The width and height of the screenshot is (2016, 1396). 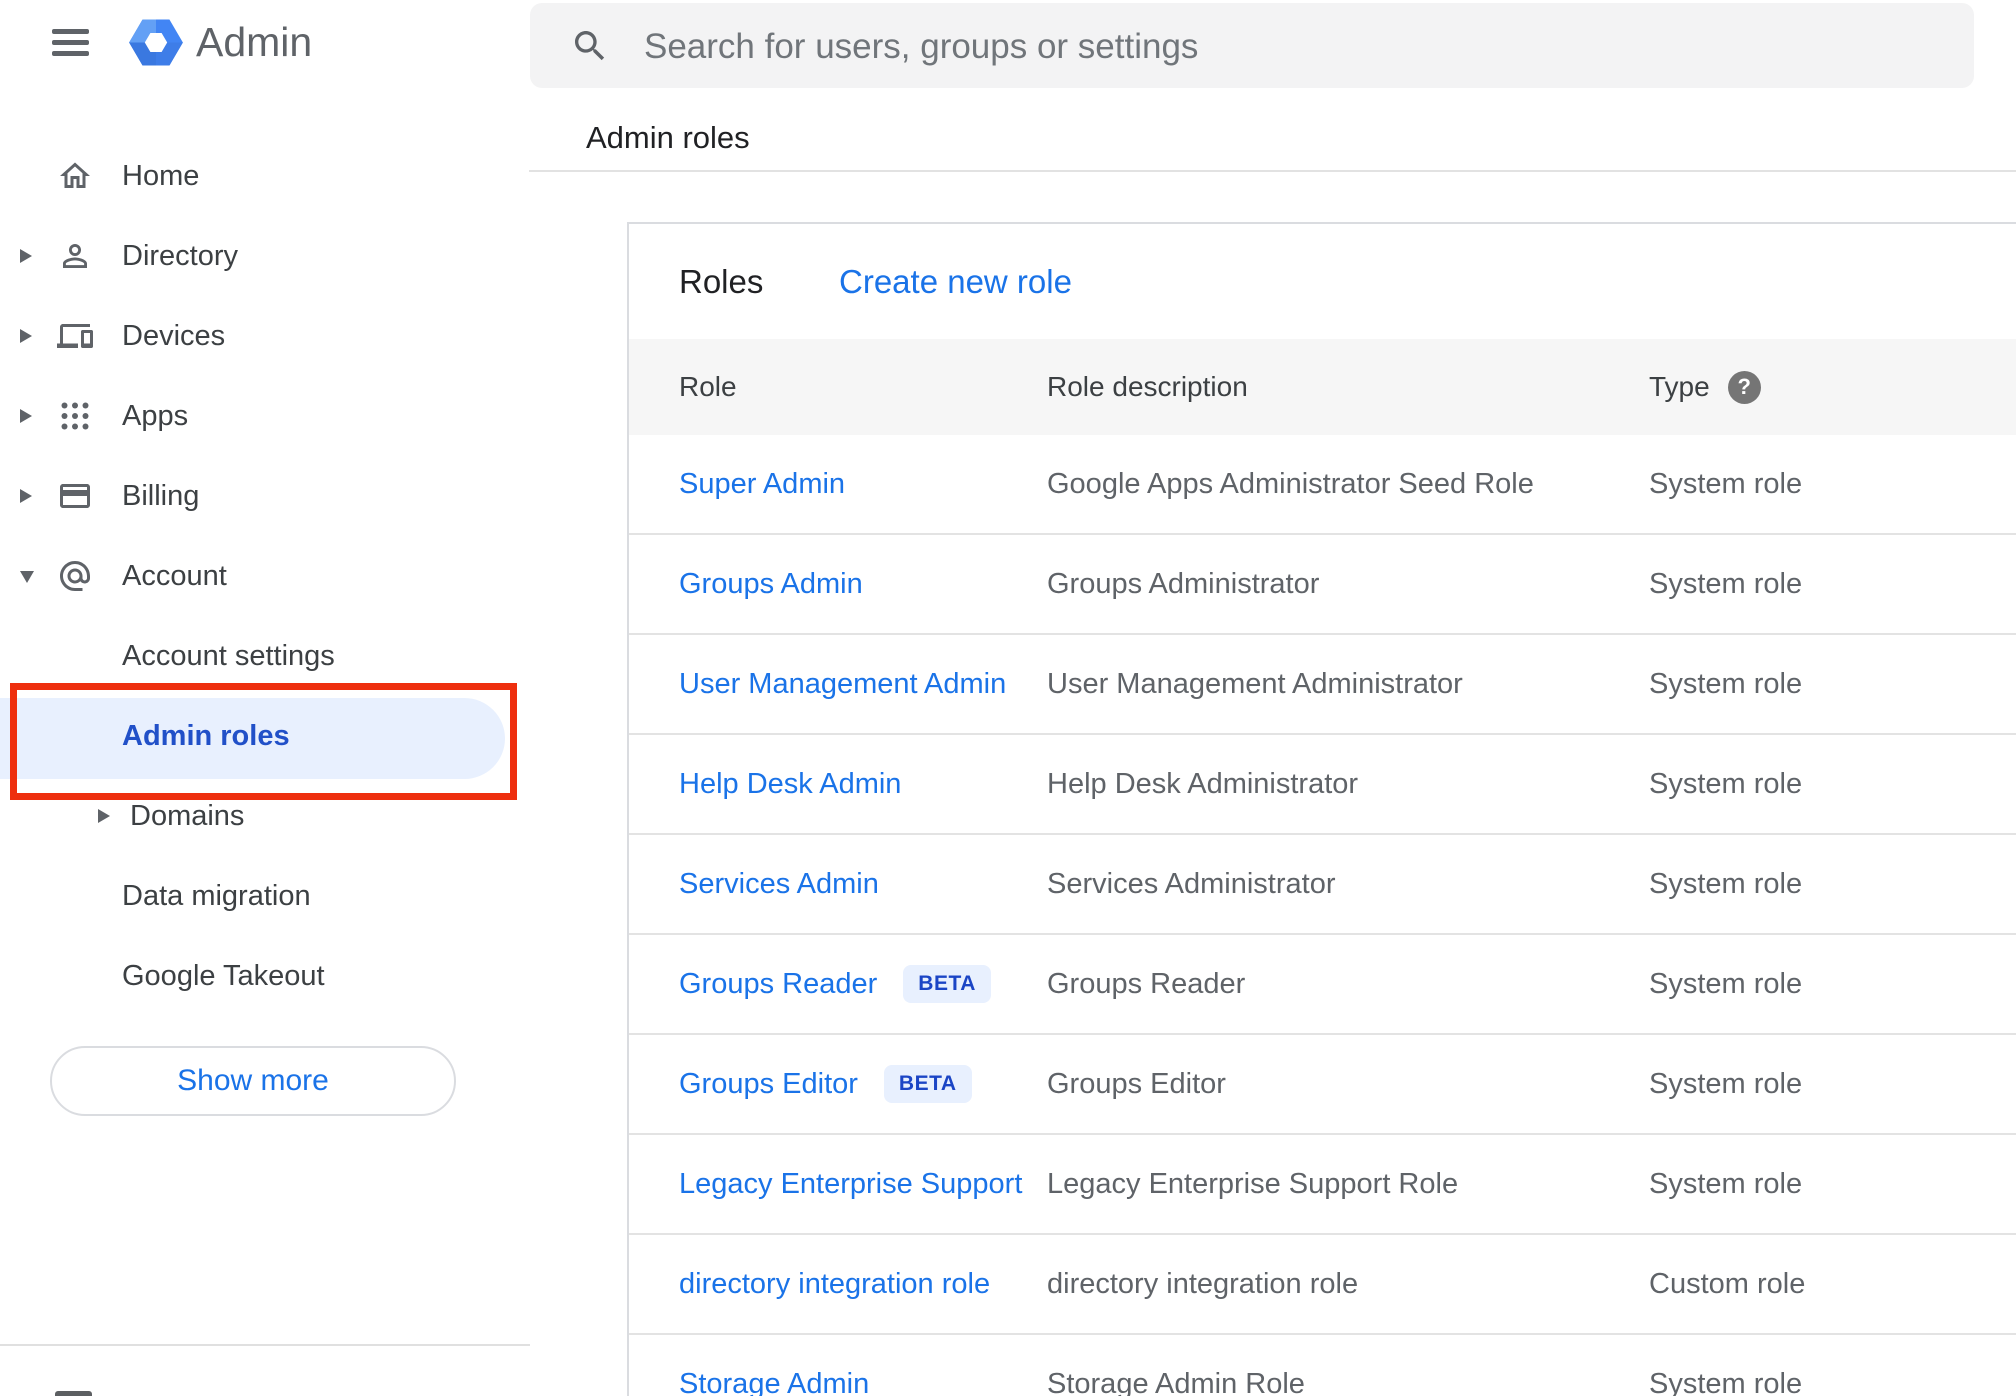 I want to click on home-icon, so click(x=75, y=176).